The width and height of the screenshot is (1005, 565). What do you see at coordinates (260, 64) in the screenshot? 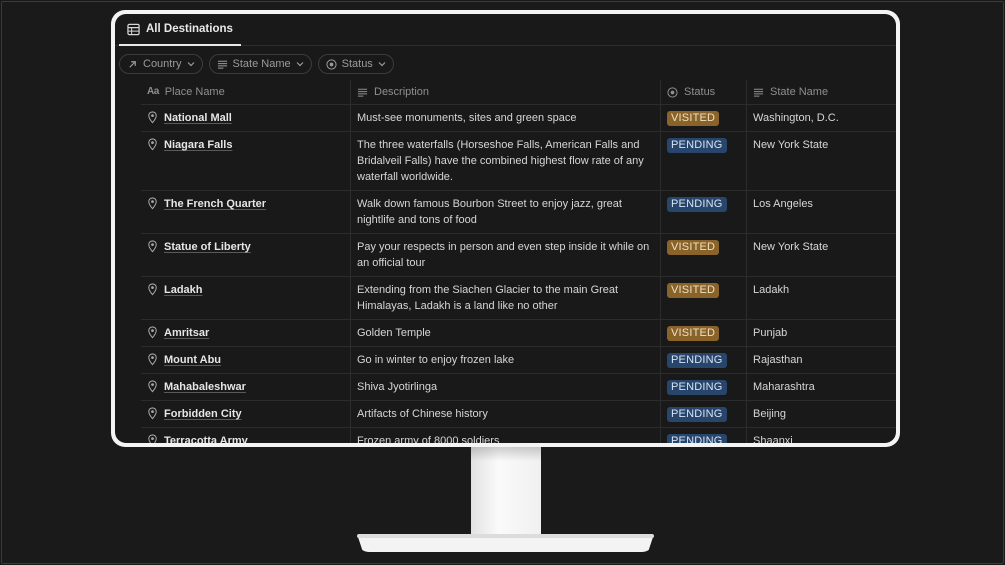
I see `filter-state-name: State Name` at bounding box center [260, 64].